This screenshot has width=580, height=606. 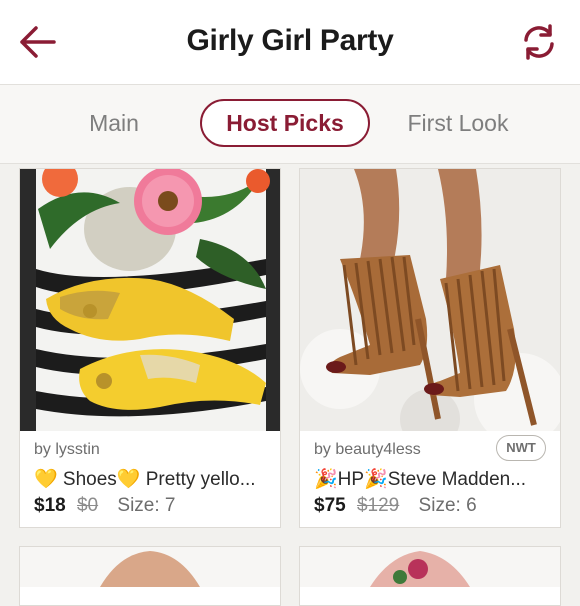 I want to click on refresh-button, so click(x=539, y=42).